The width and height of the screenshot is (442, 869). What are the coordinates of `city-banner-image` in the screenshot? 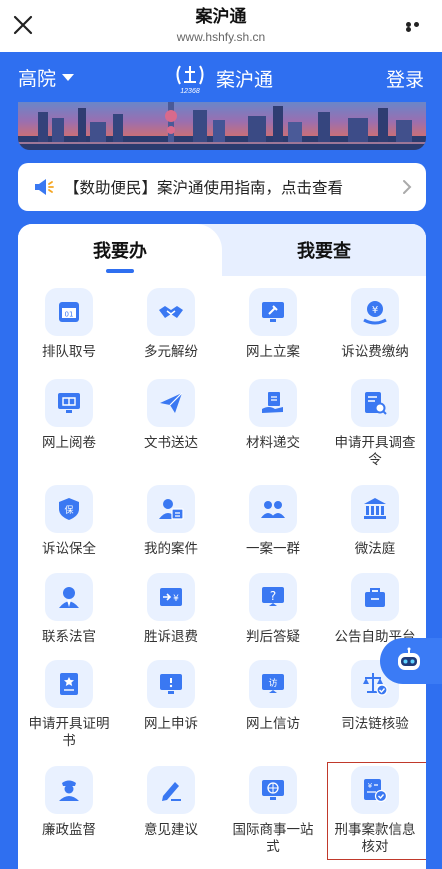 It's located at (222, 126).